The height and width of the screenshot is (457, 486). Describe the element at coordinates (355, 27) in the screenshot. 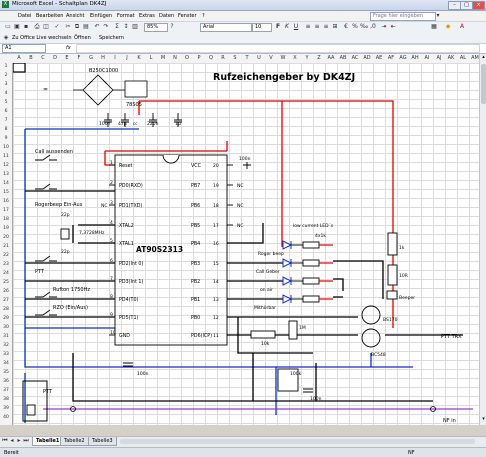

I see `percent-icon: %` at that location.